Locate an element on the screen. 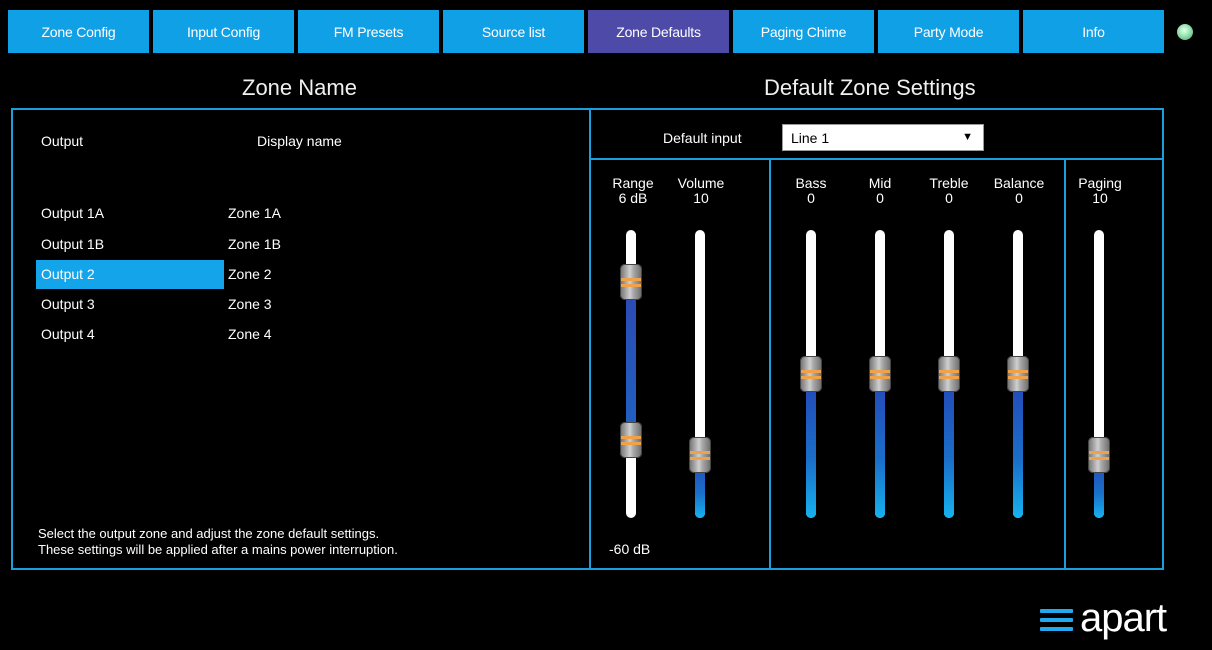 The width and height of the screenshot is (1212, 650). tab-info: Info is located at coordinates (1093, 31).